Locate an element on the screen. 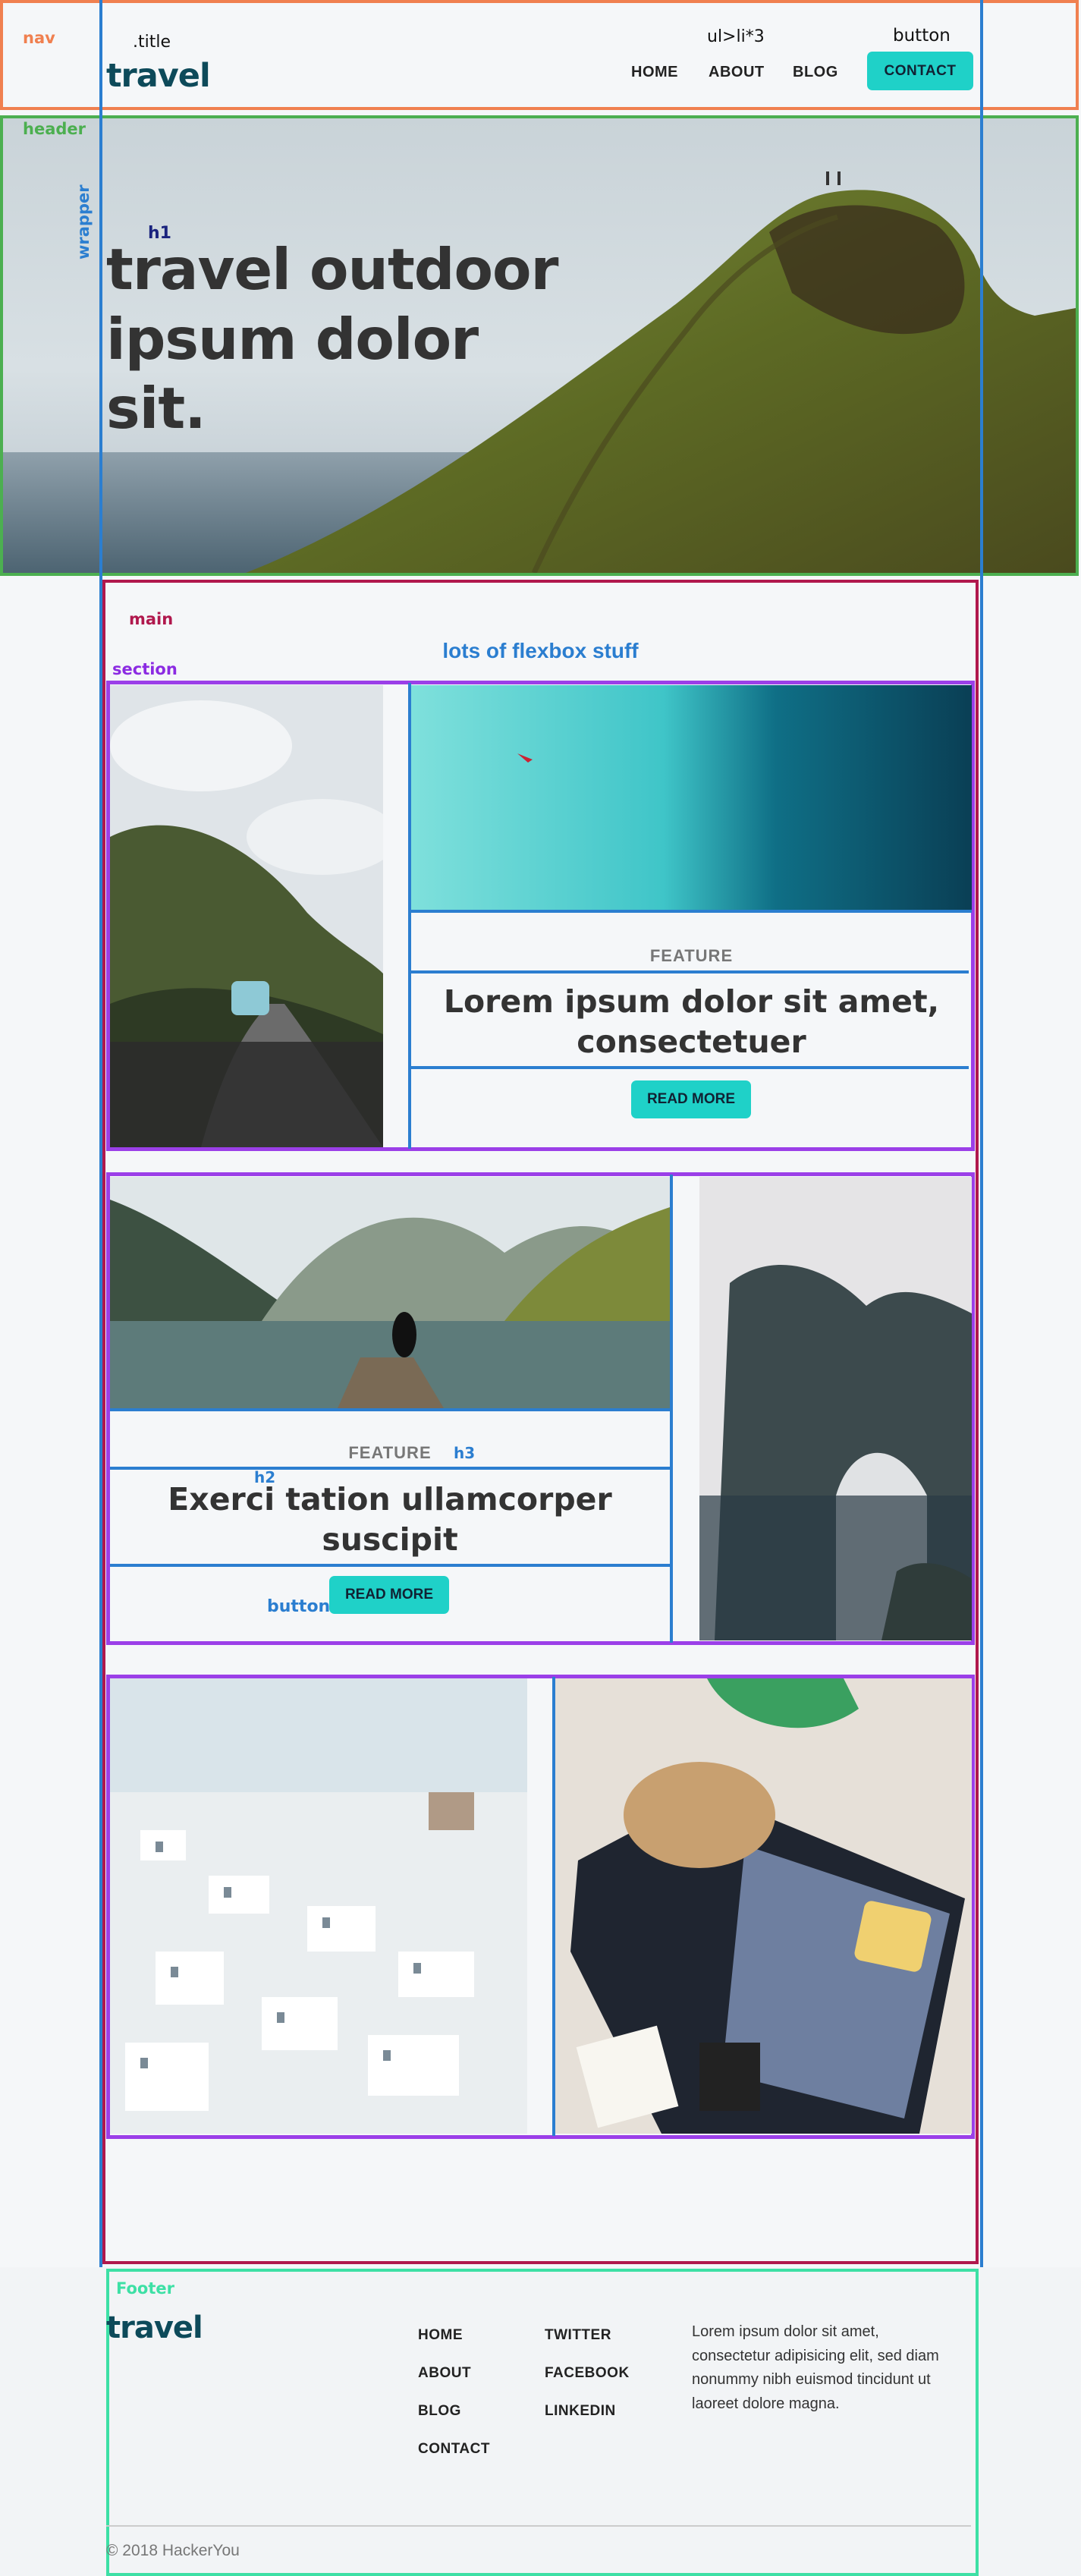 This screenshot has width=1081, height=2576. footer-link-facebook: FACEBOOK is located at coordinates (587, 2373).